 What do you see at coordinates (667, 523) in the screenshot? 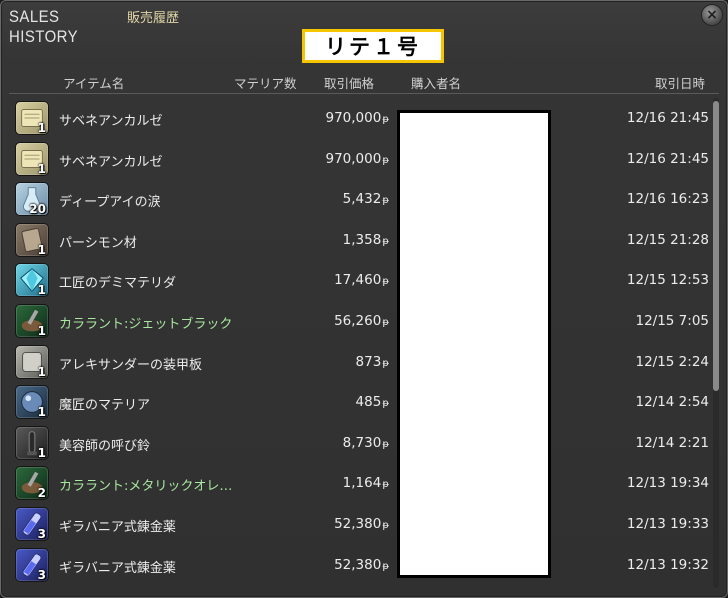
I see `sale-date: 12/13 19:33` at bounding box center [667, 523].